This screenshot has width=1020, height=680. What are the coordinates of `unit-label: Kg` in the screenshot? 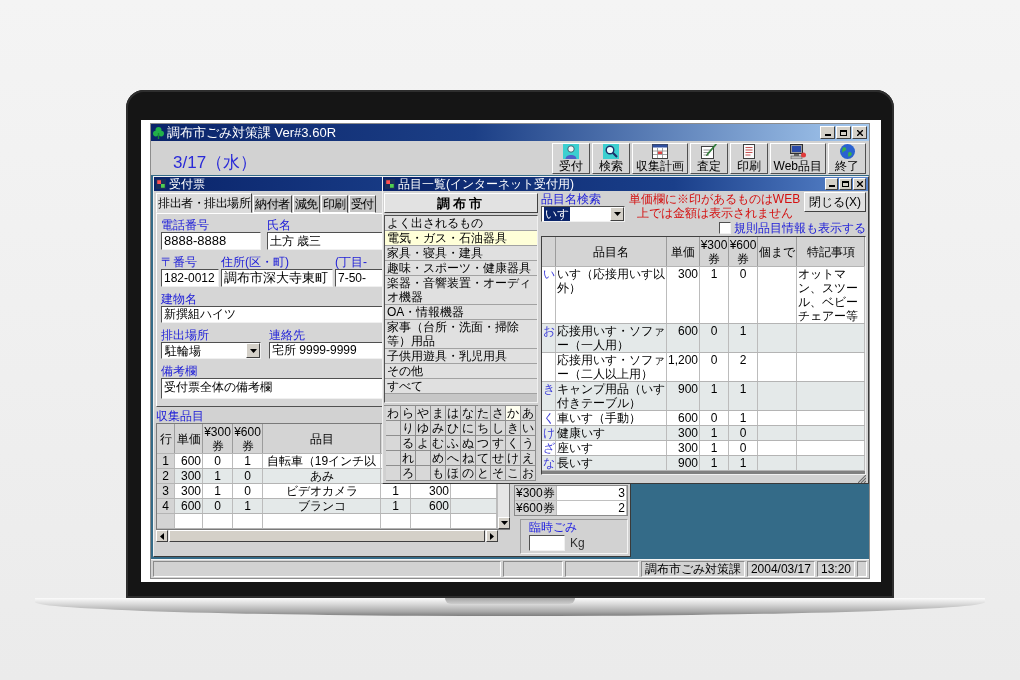 It's located at (577, 543).